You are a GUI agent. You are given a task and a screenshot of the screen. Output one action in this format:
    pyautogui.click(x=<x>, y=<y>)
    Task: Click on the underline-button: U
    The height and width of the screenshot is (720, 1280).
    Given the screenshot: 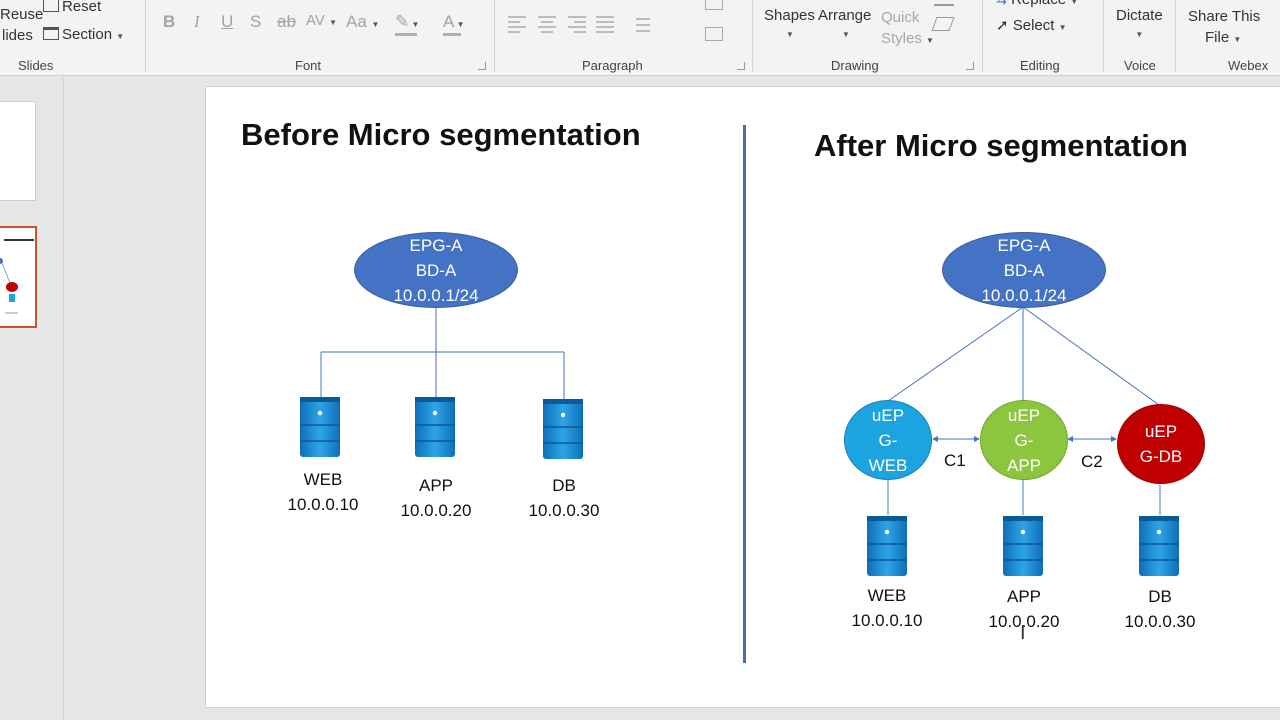 What is the action you would take?
    pyautogui.click(x=227, y=22)
    